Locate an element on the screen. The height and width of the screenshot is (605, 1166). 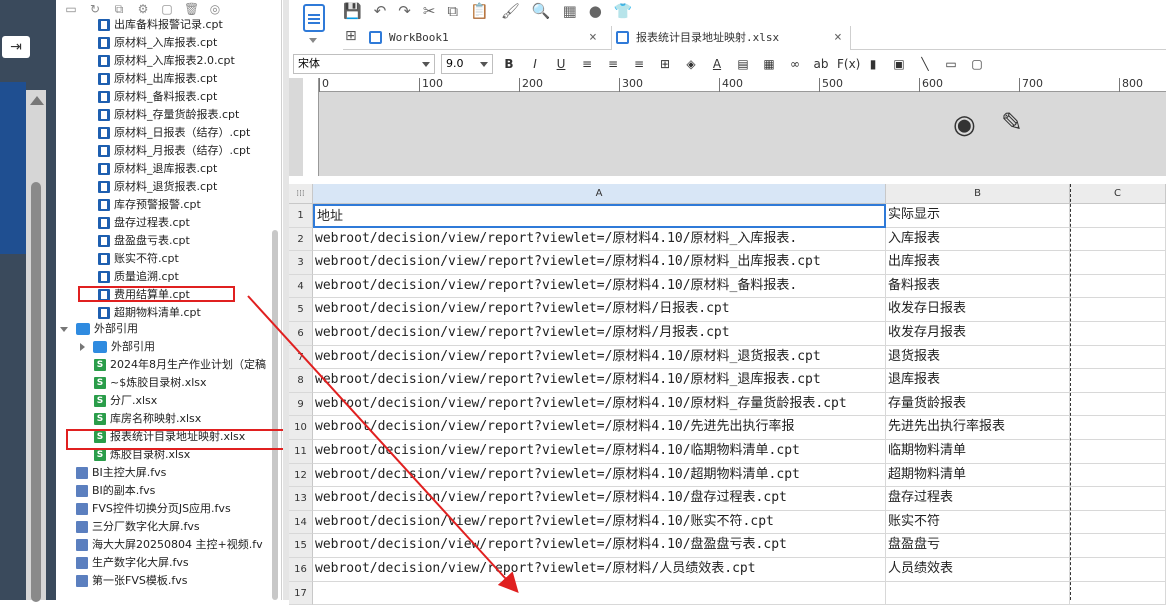
new-folder-icon: ▭ is located at coordinates (71, 9).